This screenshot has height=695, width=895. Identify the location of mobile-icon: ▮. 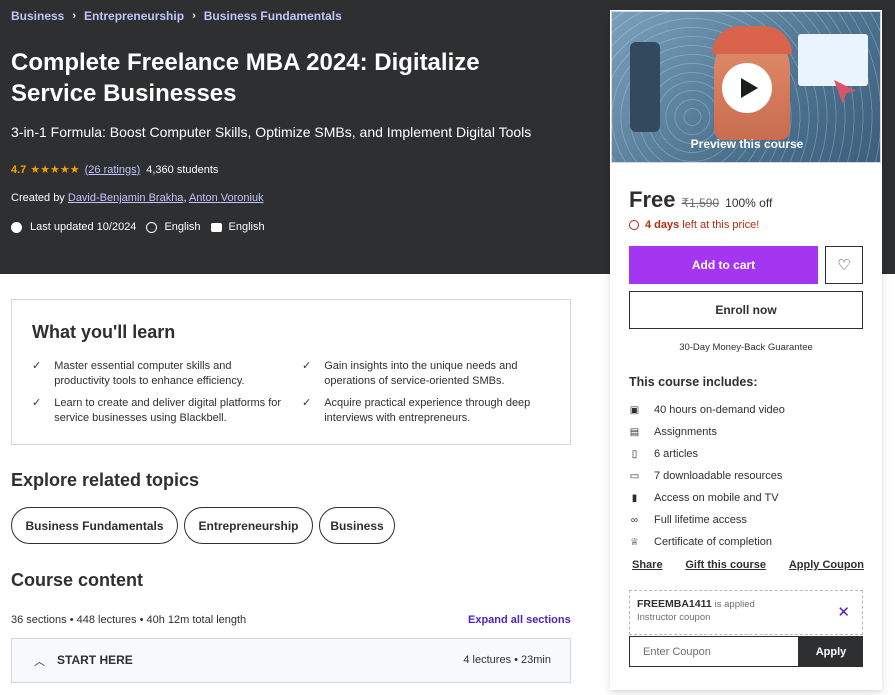
(634, 498).